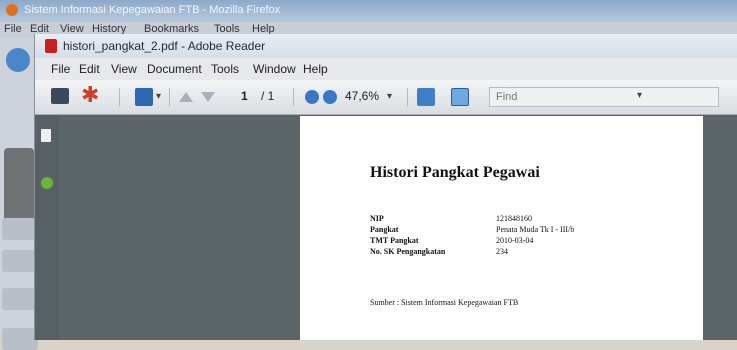 This screenshot has width=737, height=350. I want to click on previous-page-icon, so click(186, 97).